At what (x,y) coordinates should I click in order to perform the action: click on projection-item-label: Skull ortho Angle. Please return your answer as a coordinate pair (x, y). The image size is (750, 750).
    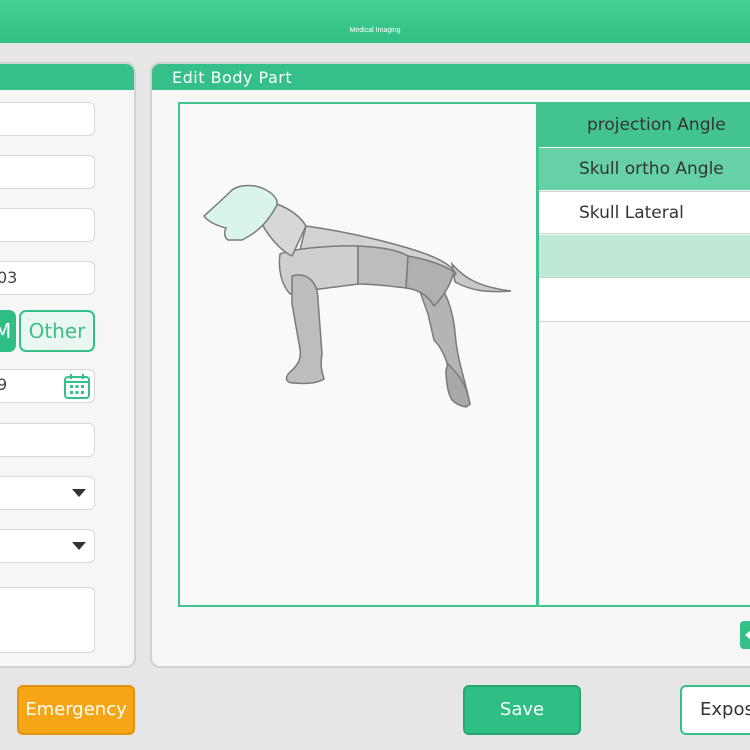
    Looking at the image, I should click on (651, 169).